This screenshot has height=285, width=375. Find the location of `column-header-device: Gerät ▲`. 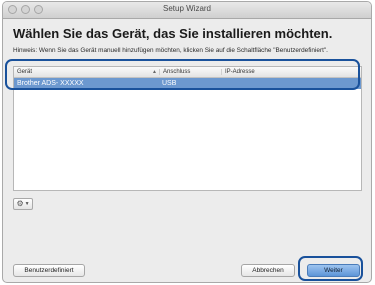

column-header-device: Gerät ▲ is located at coordinates (86, 72).